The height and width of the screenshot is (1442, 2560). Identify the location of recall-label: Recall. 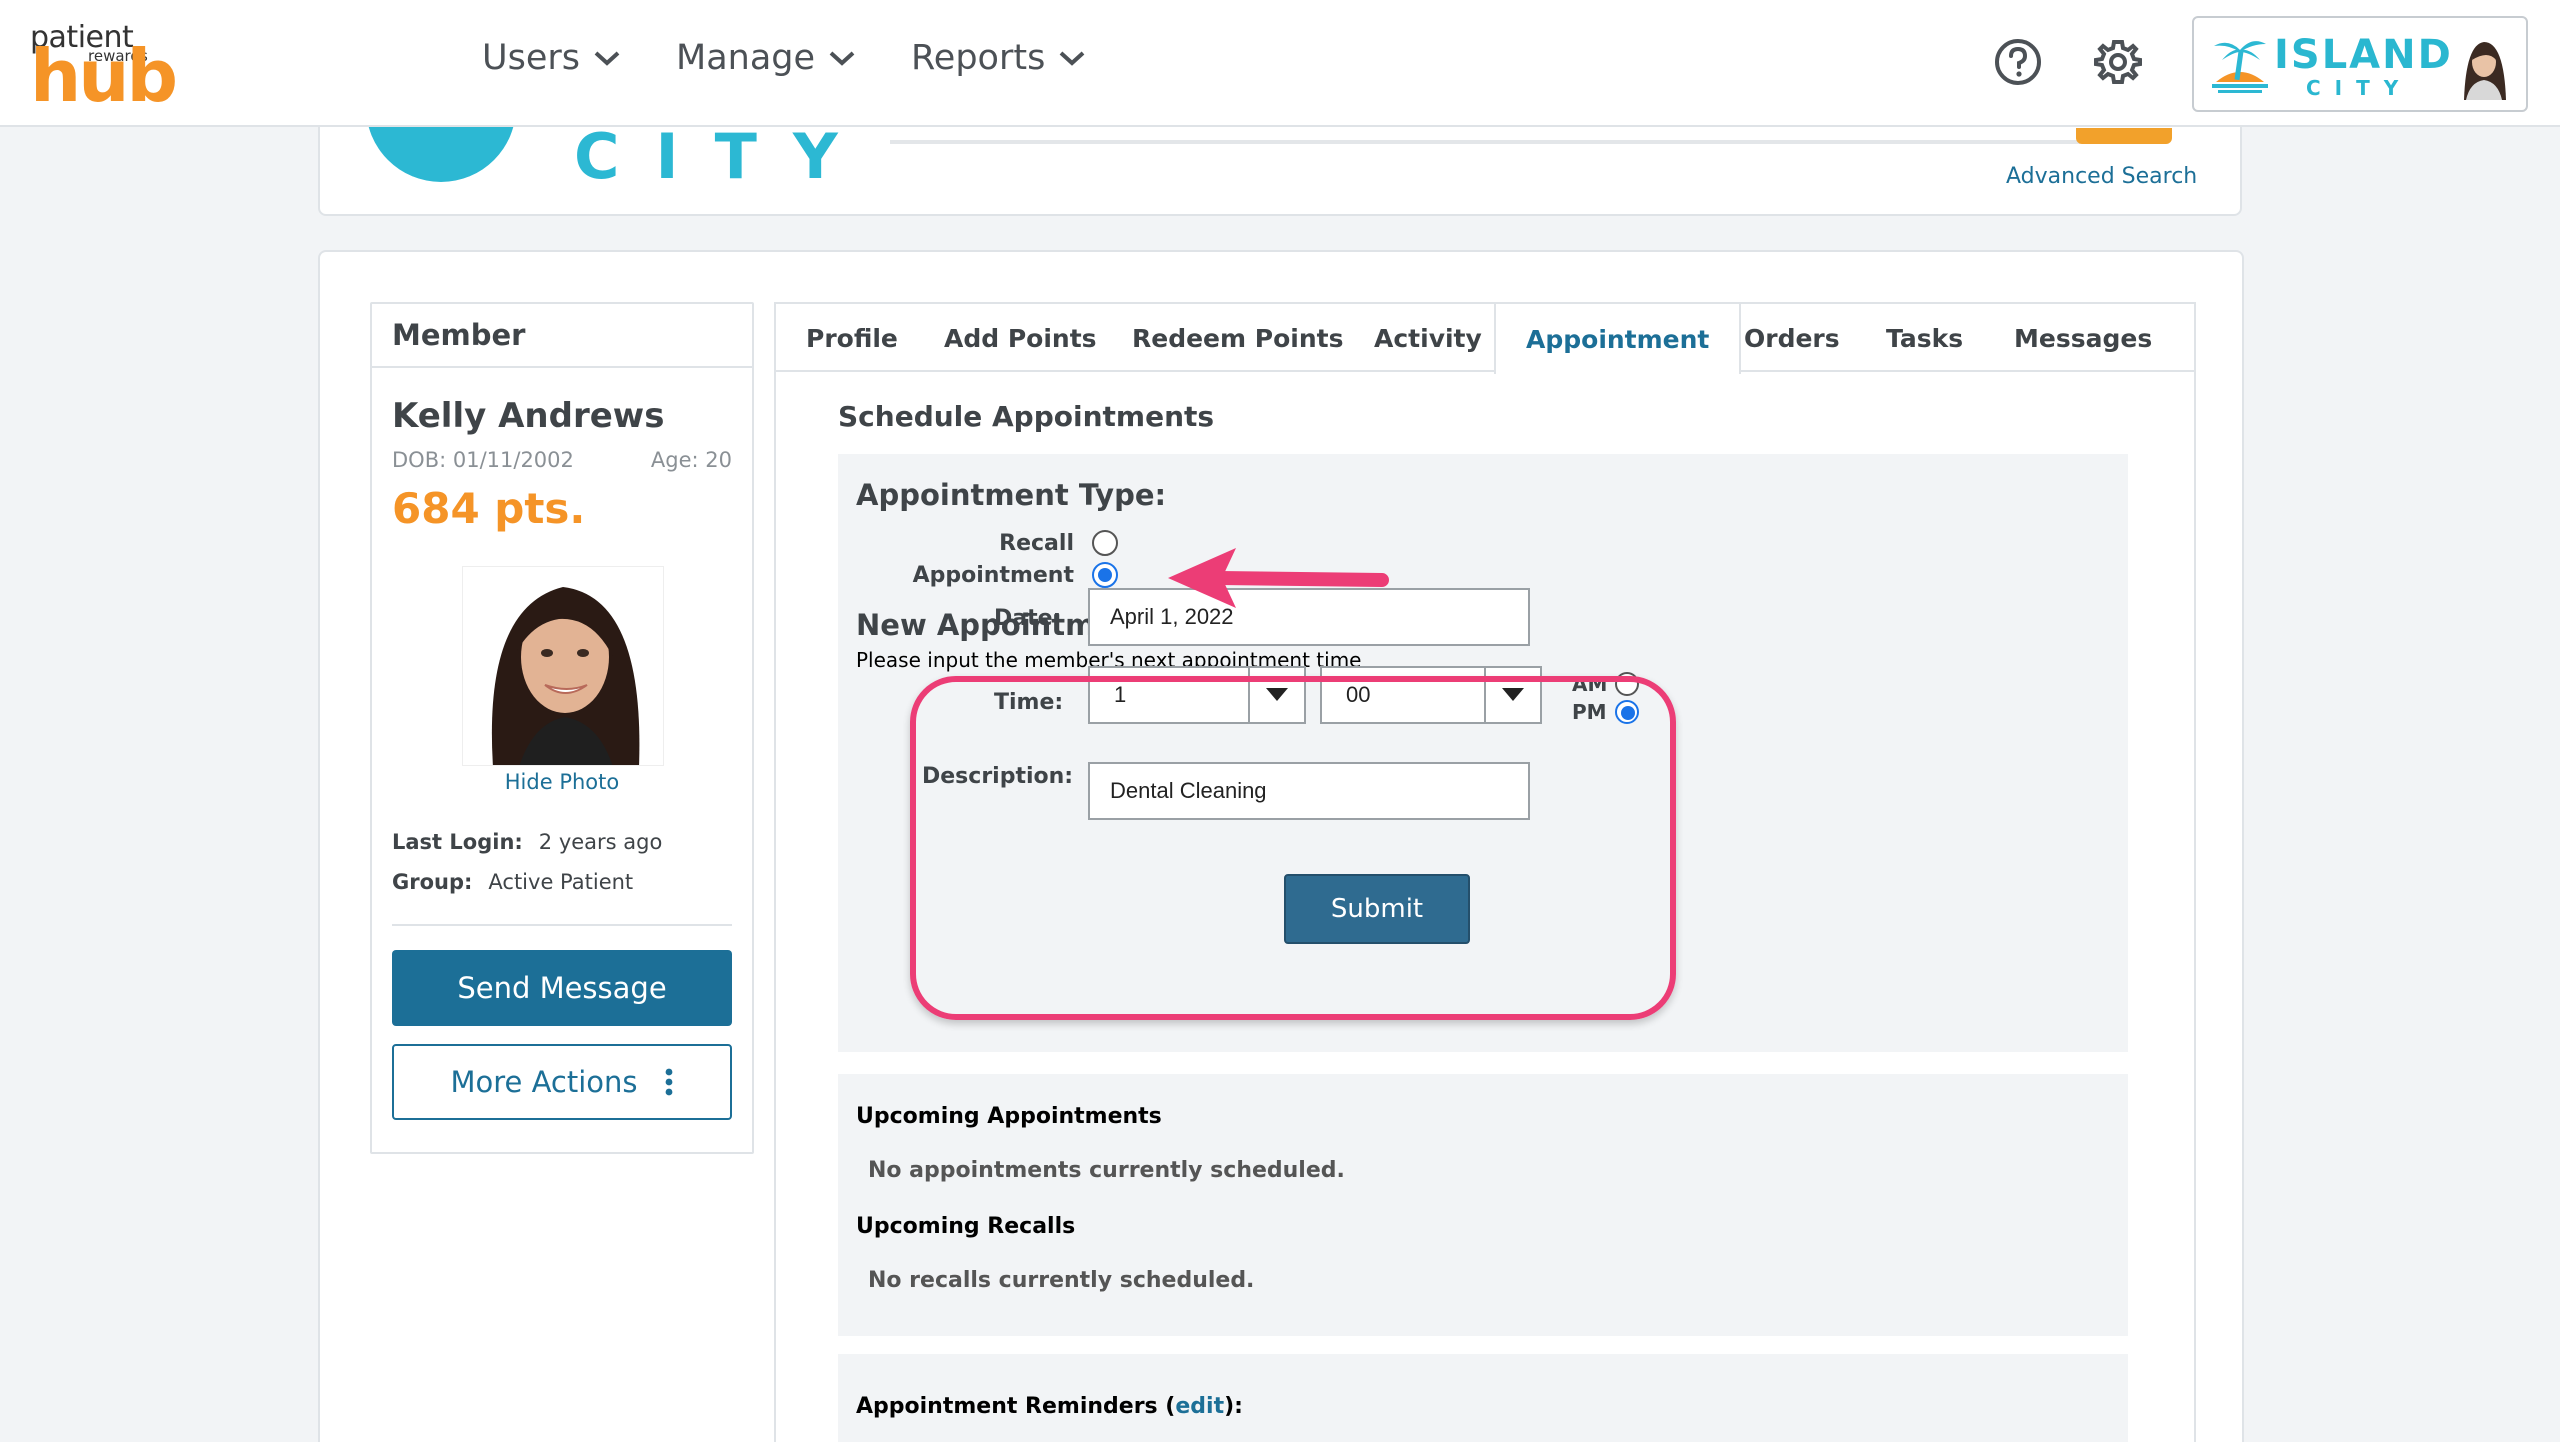
(1036, 543).